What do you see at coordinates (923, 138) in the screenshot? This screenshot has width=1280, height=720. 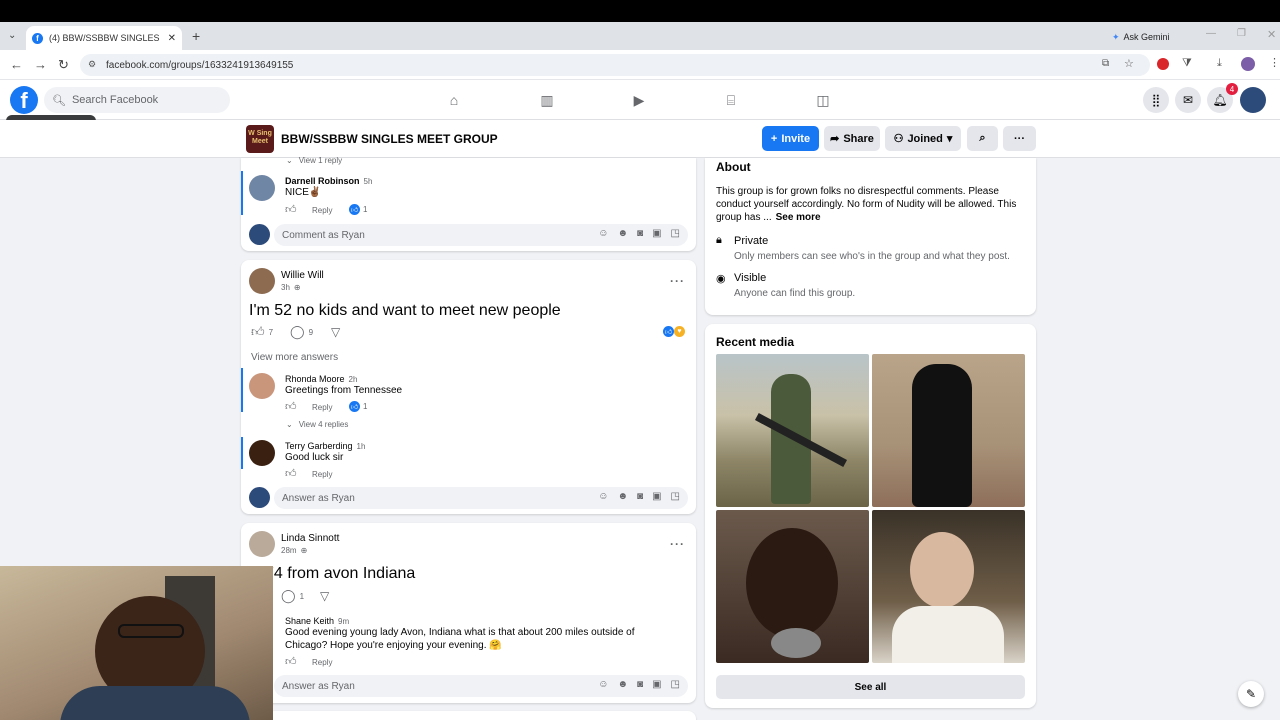 I see `joined-button: ⚇ Joined ▾` at bounding box center [923, 138].